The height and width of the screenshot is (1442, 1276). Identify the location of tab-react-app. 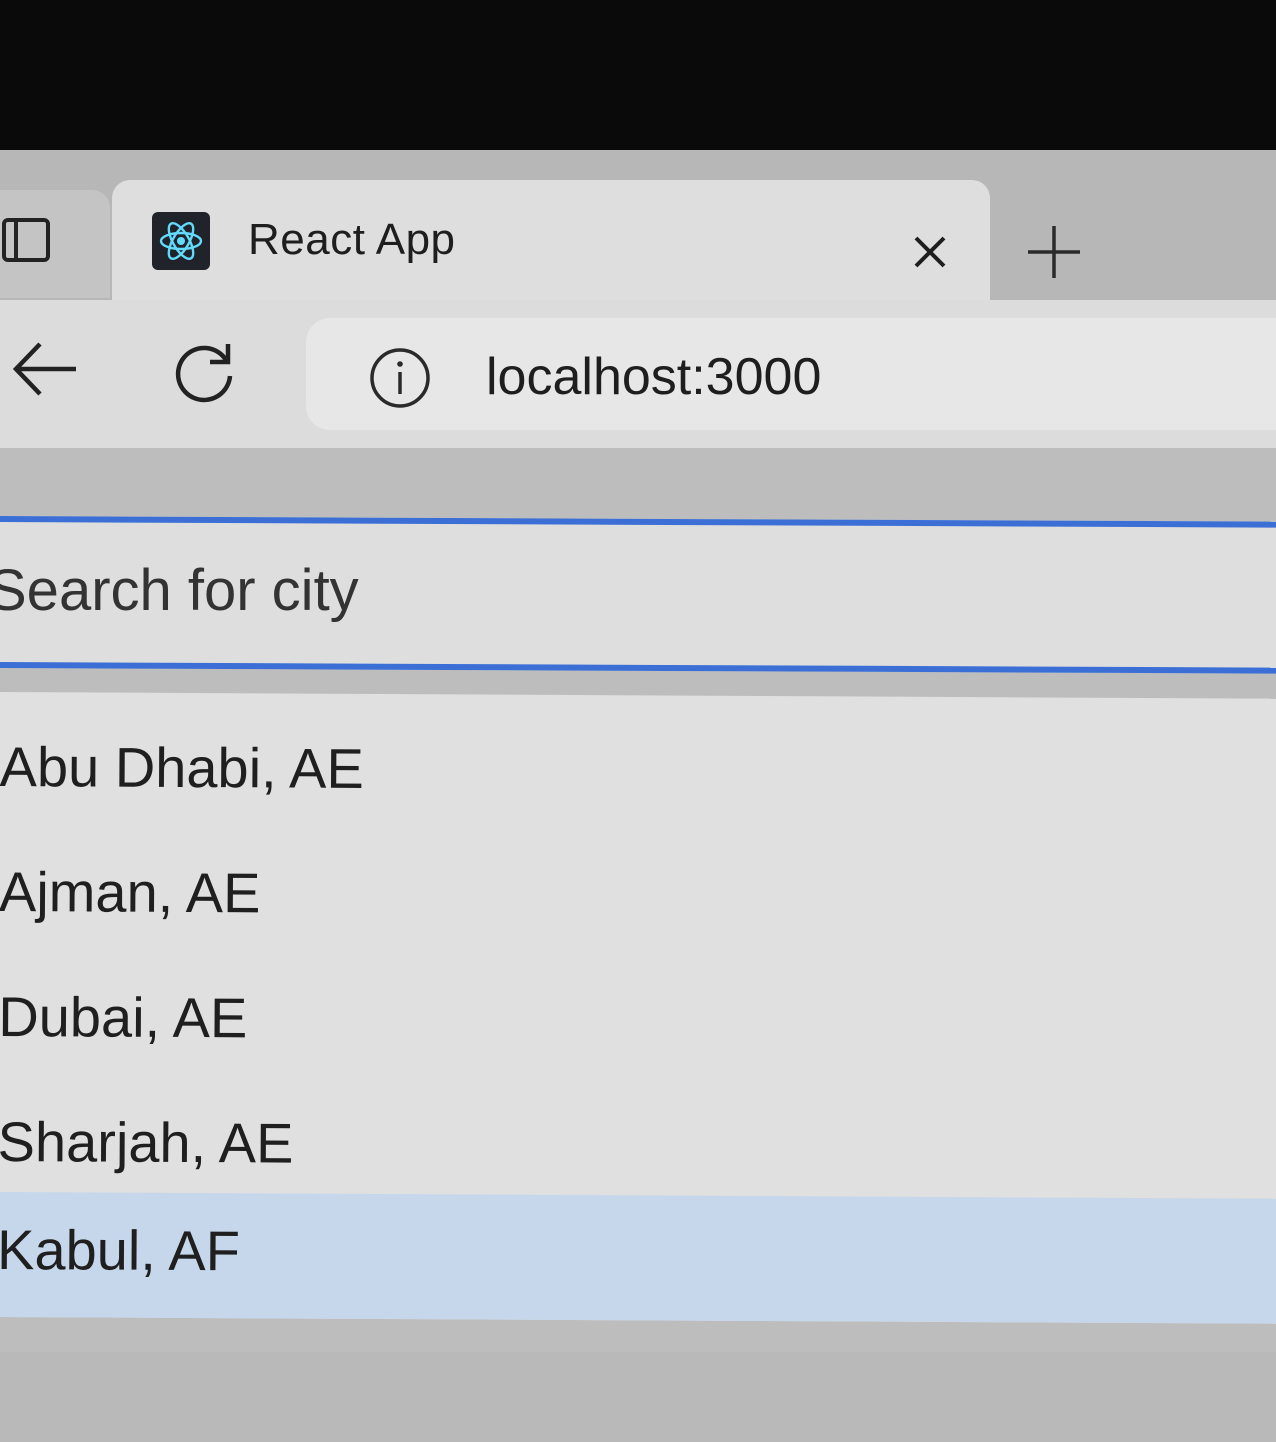
(551, 250).